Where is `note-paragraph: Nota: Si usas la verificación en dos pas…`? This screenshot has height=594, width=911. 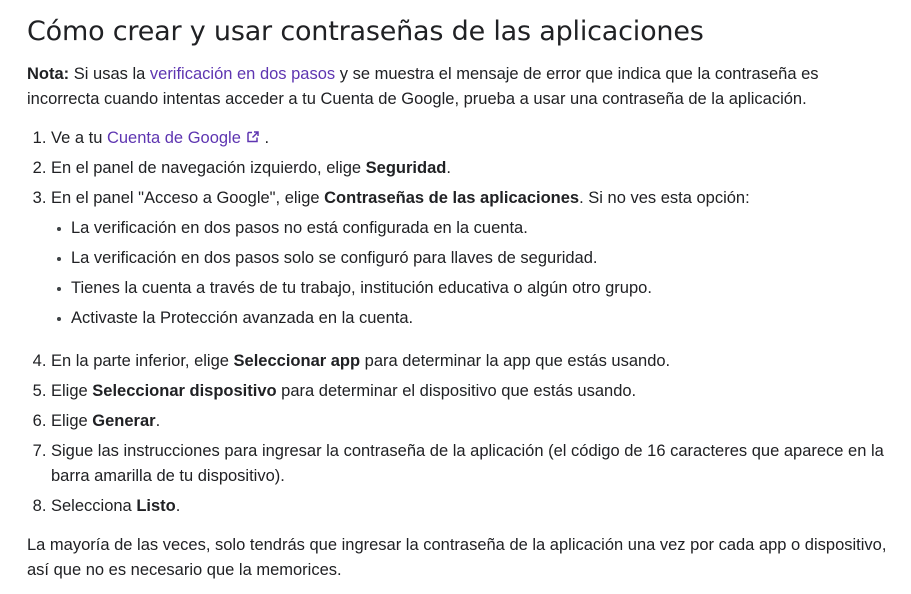
note-paragraph: Nota: Si usas la verificación en dos pas… is located at coordinates (459, 87).